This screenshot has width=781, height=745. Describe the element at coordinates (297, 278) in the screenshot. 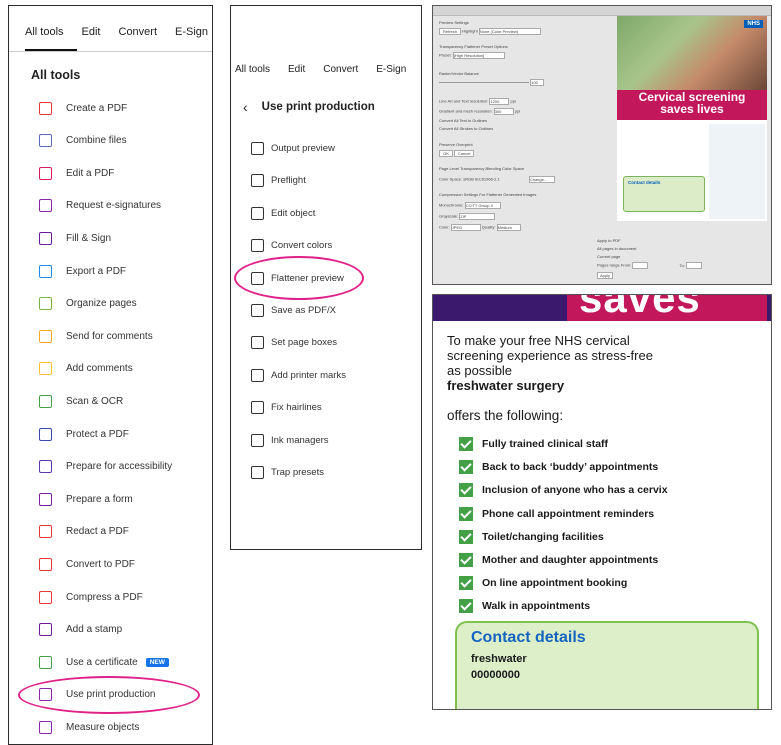

I see `print-production-item: Flattener preview` at that location.